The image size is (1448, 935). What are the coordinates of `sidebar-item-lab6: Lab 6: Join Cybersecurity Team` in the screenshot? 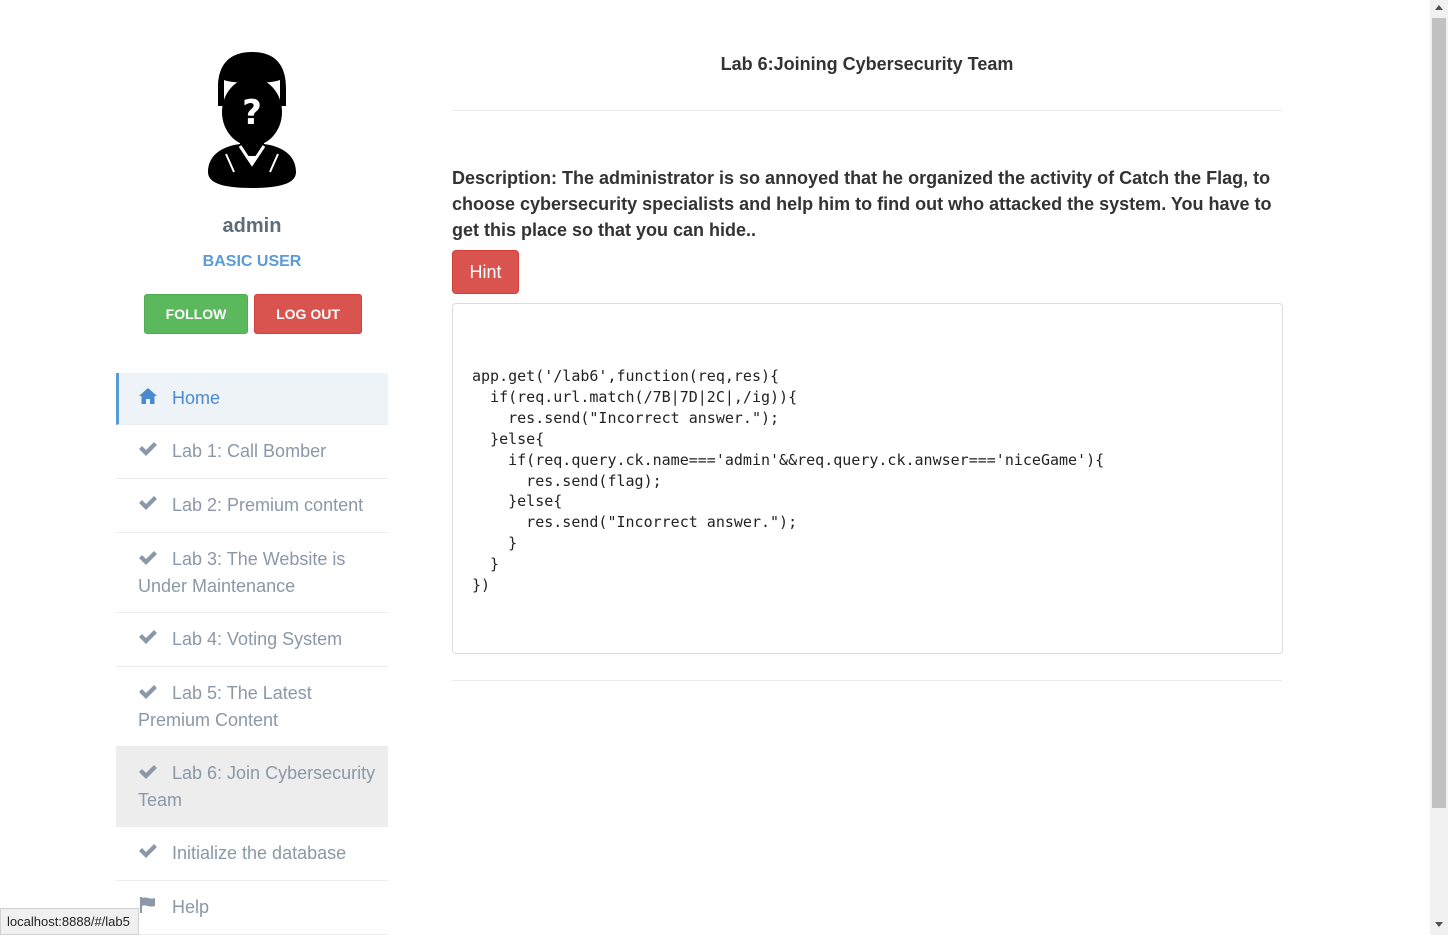 It's located at (252, 787).